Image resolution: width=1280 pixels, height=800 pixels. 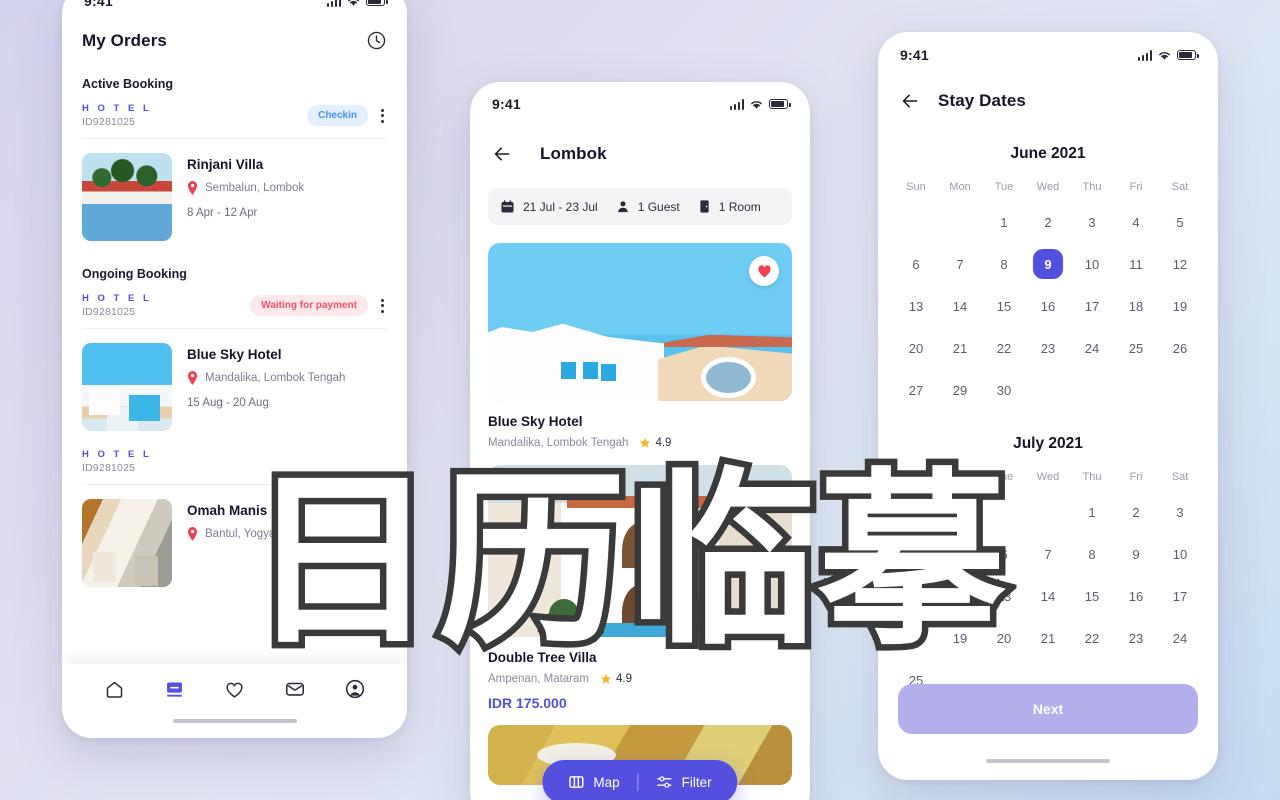 What do you see at coordinates (764, 271) in the screenshot?
I see `favorite-button` at bounding box center [764, 271].